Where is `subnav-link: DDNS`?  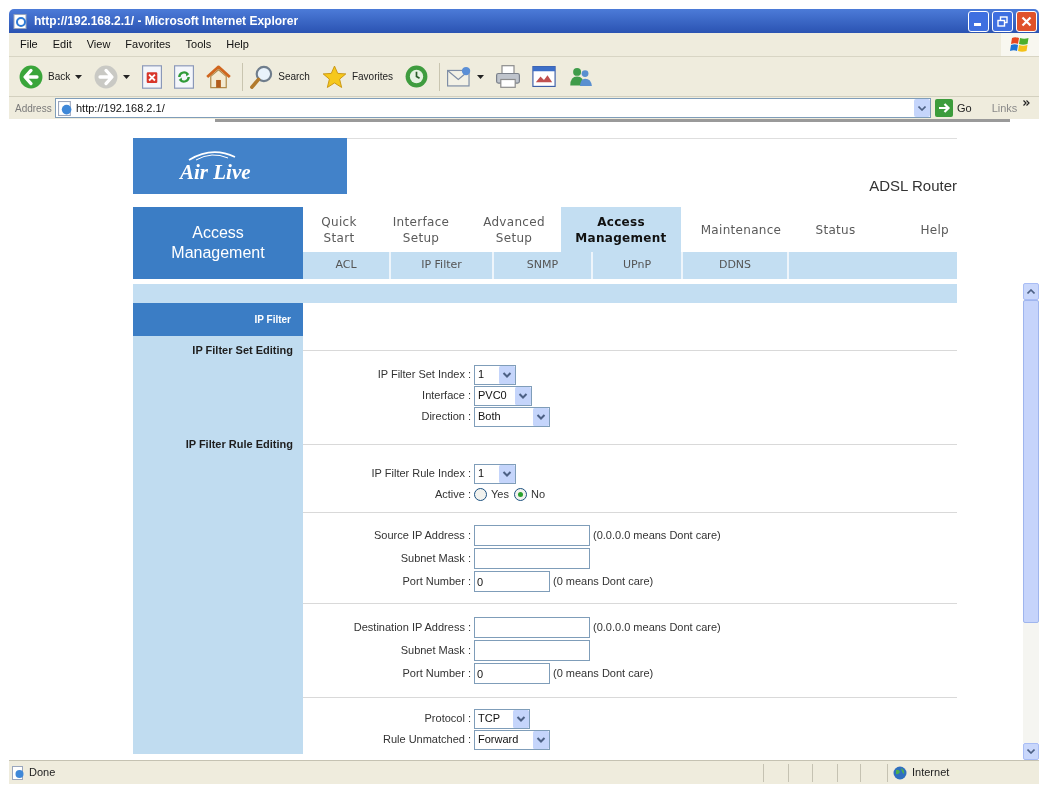 subnav-link: DDNS is located at coordinates (736, 265).